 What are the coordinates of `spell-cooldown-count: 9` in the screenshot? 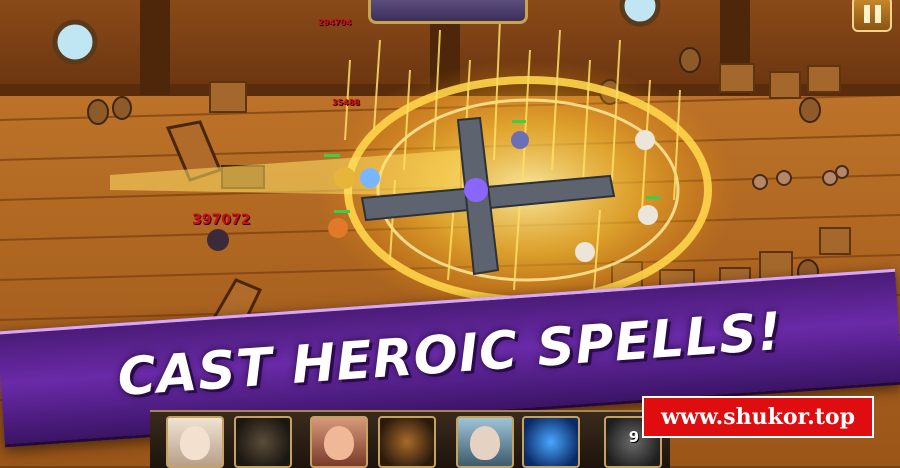 It's located at (634, 437).